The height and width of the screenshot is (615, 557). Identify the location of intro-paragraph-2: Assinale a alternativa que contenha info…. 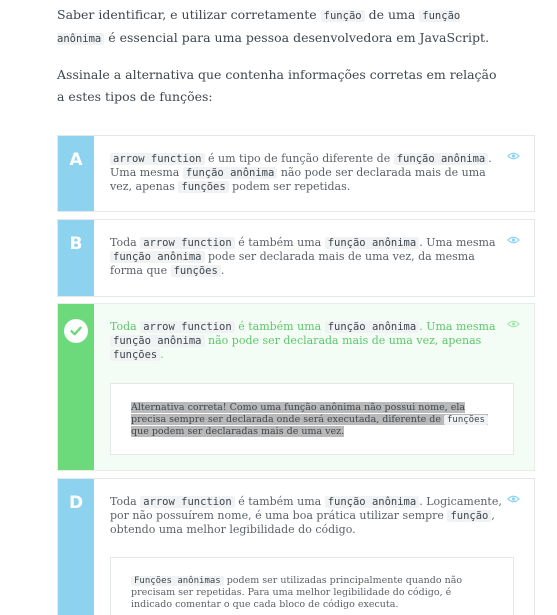
(277, 85).